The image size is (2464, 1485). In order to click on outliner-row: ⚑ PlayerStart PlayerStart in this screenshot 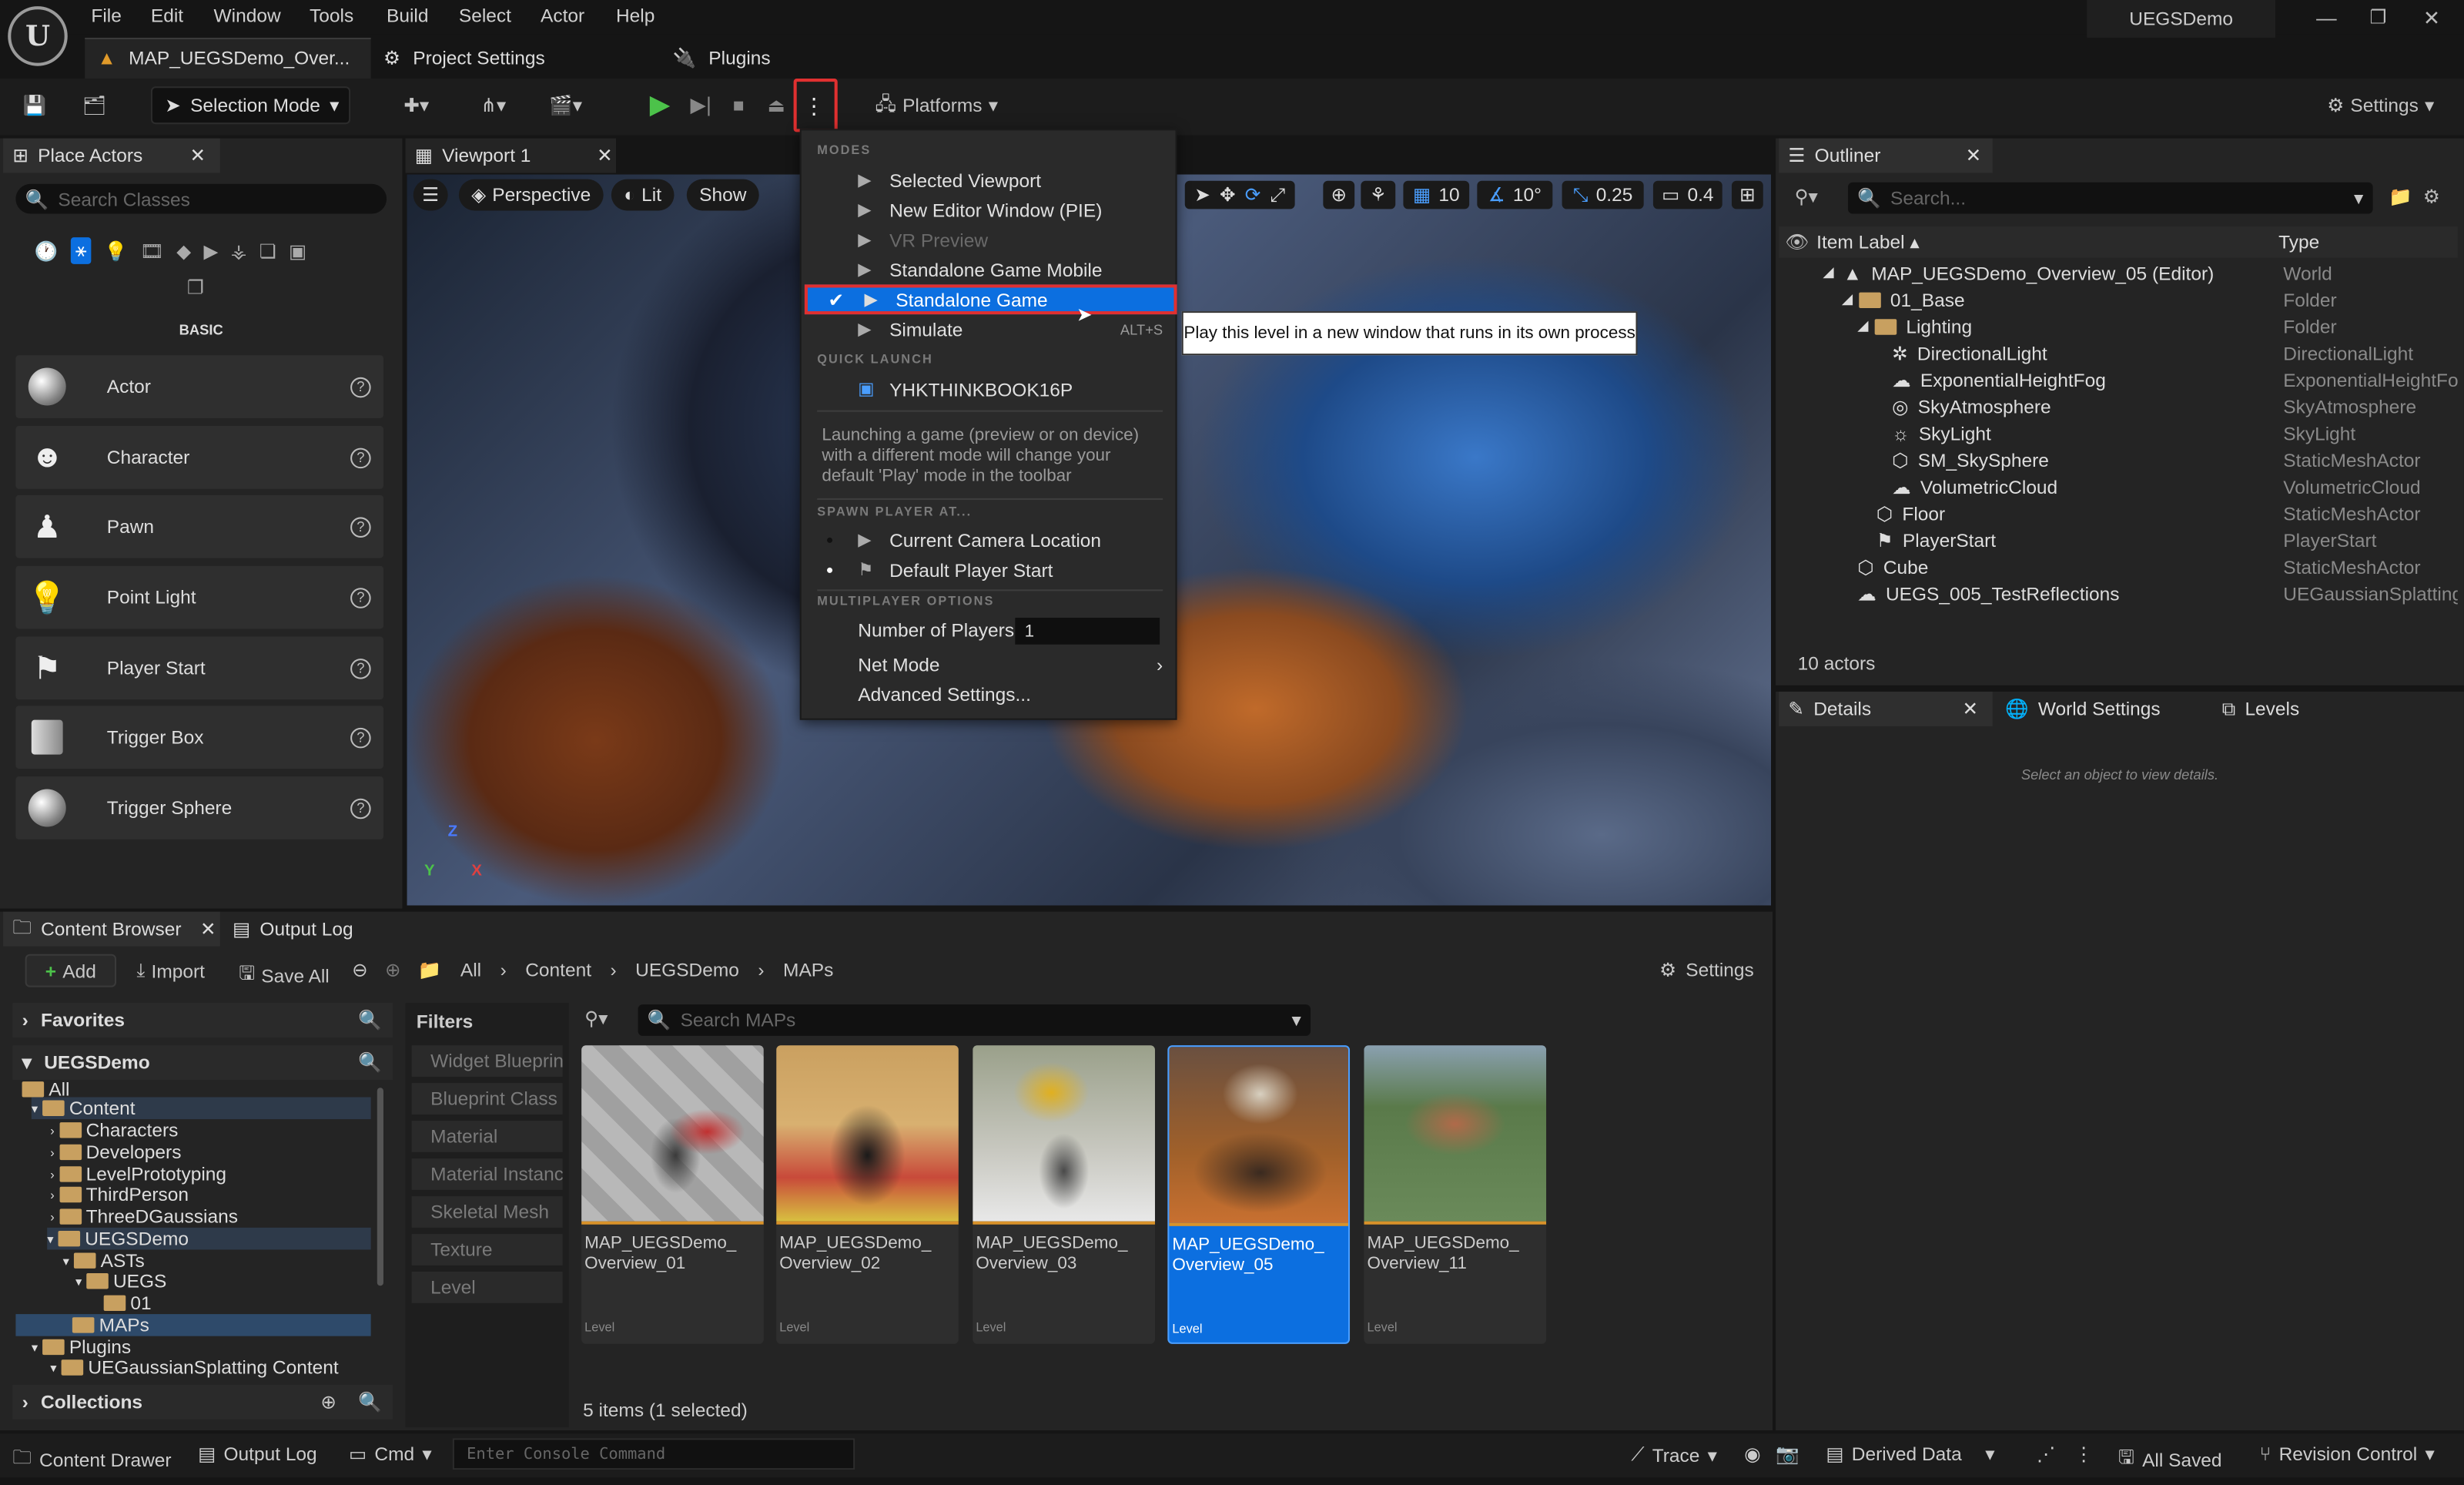, I will do `click(2118, 540)`.